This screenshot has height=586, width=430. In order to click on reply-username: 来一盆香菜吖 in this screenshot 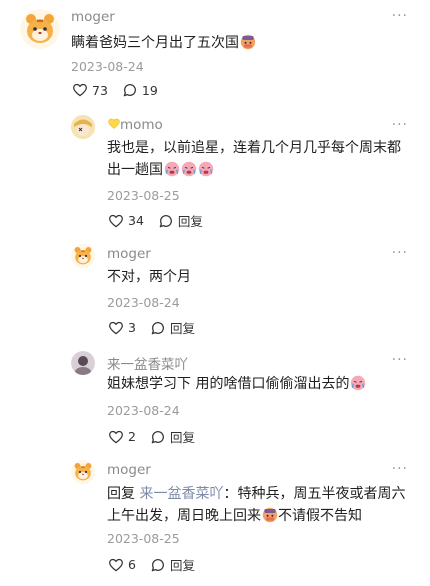, I will do `click(147, 363)`.